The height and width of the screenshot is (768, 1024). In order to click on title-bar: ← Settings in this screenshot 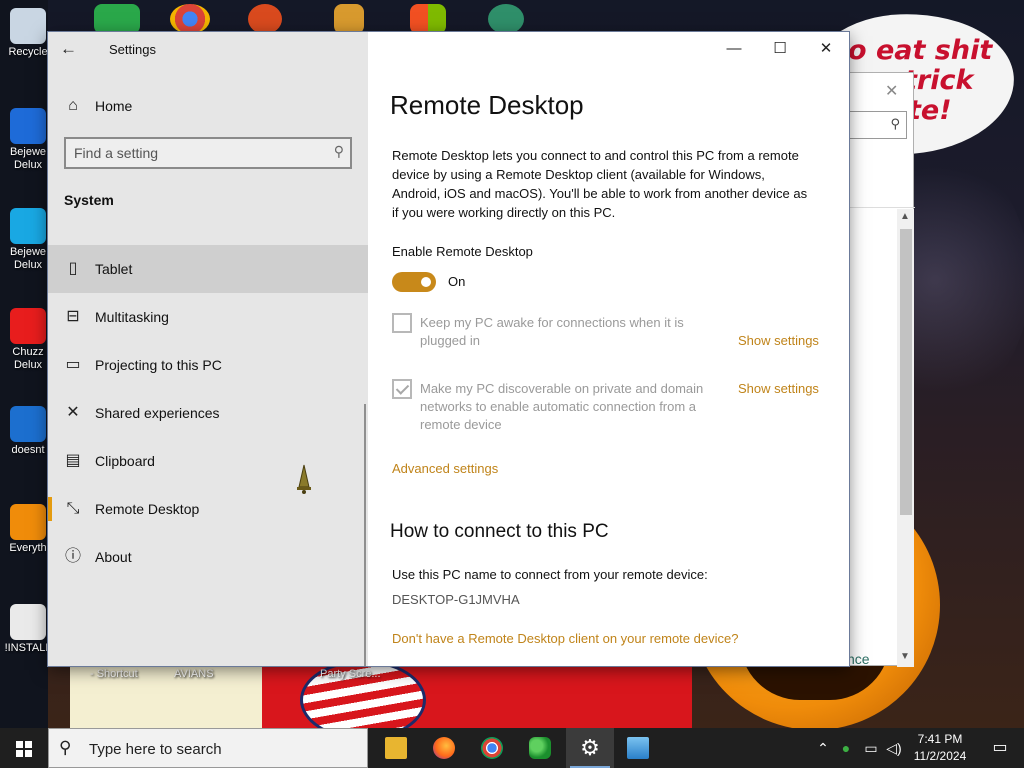, I will do `click(208, 49)`.